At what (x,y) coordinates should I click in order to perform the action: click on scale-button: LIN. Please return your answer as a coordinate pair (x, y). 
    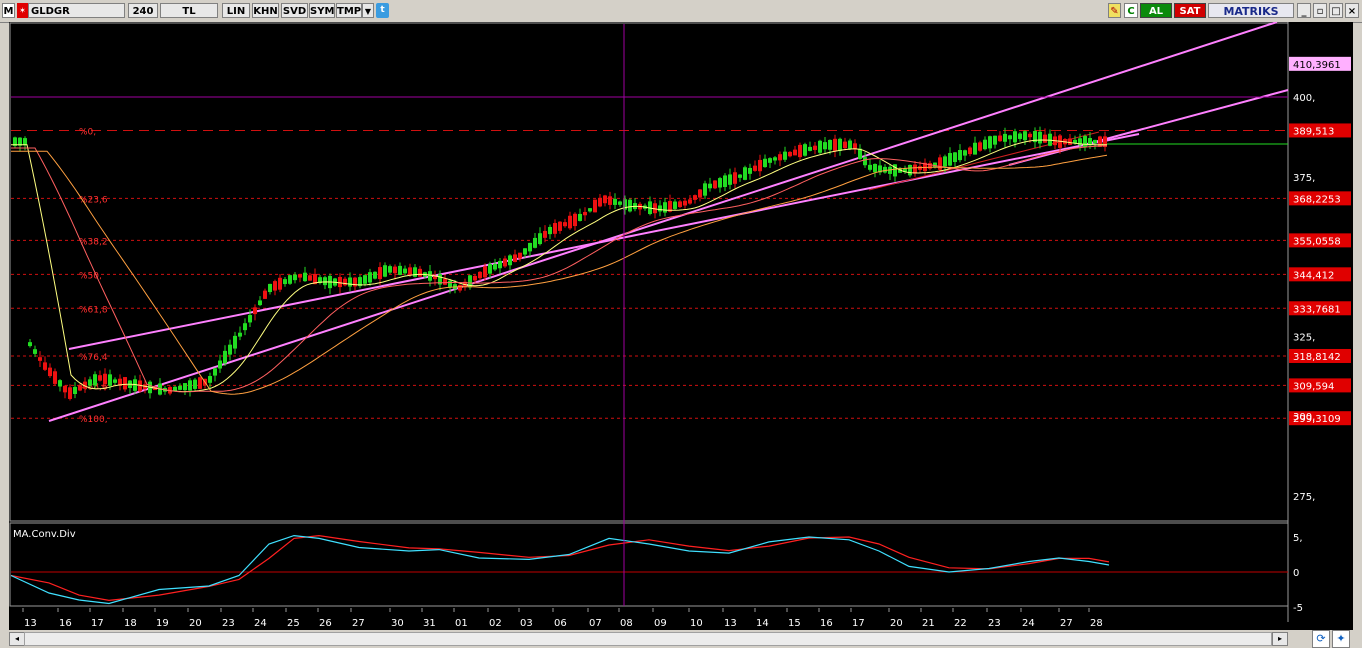
    Looking at the image, I should click on (236, 10).